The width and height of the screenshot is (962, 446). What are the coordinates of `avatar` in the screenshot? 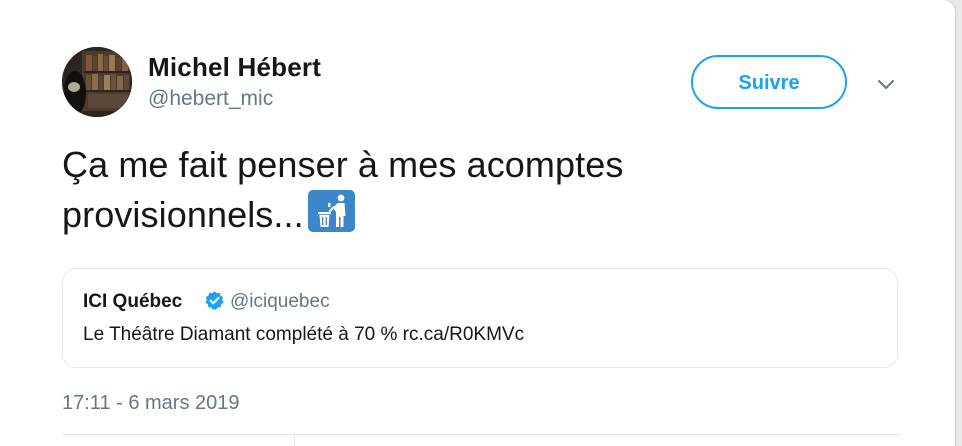 It's located at (97, 82).